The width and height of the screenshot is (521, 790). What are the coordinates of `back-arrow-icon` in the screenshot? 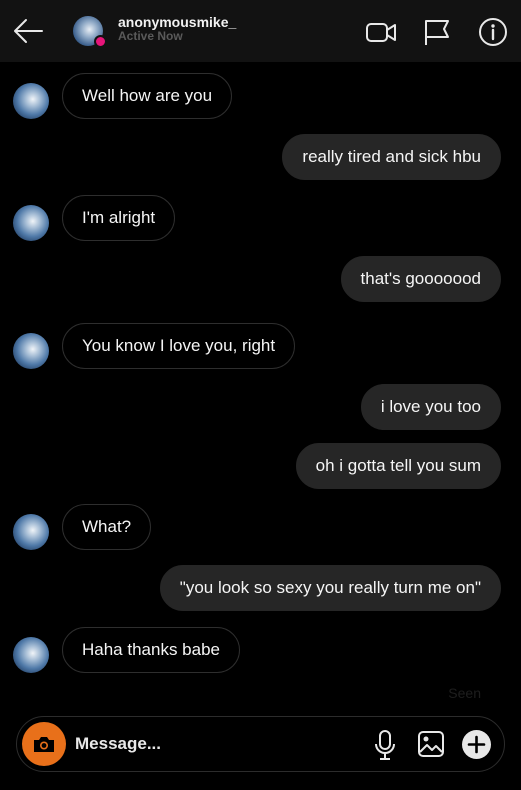 It's located at (28, 31).